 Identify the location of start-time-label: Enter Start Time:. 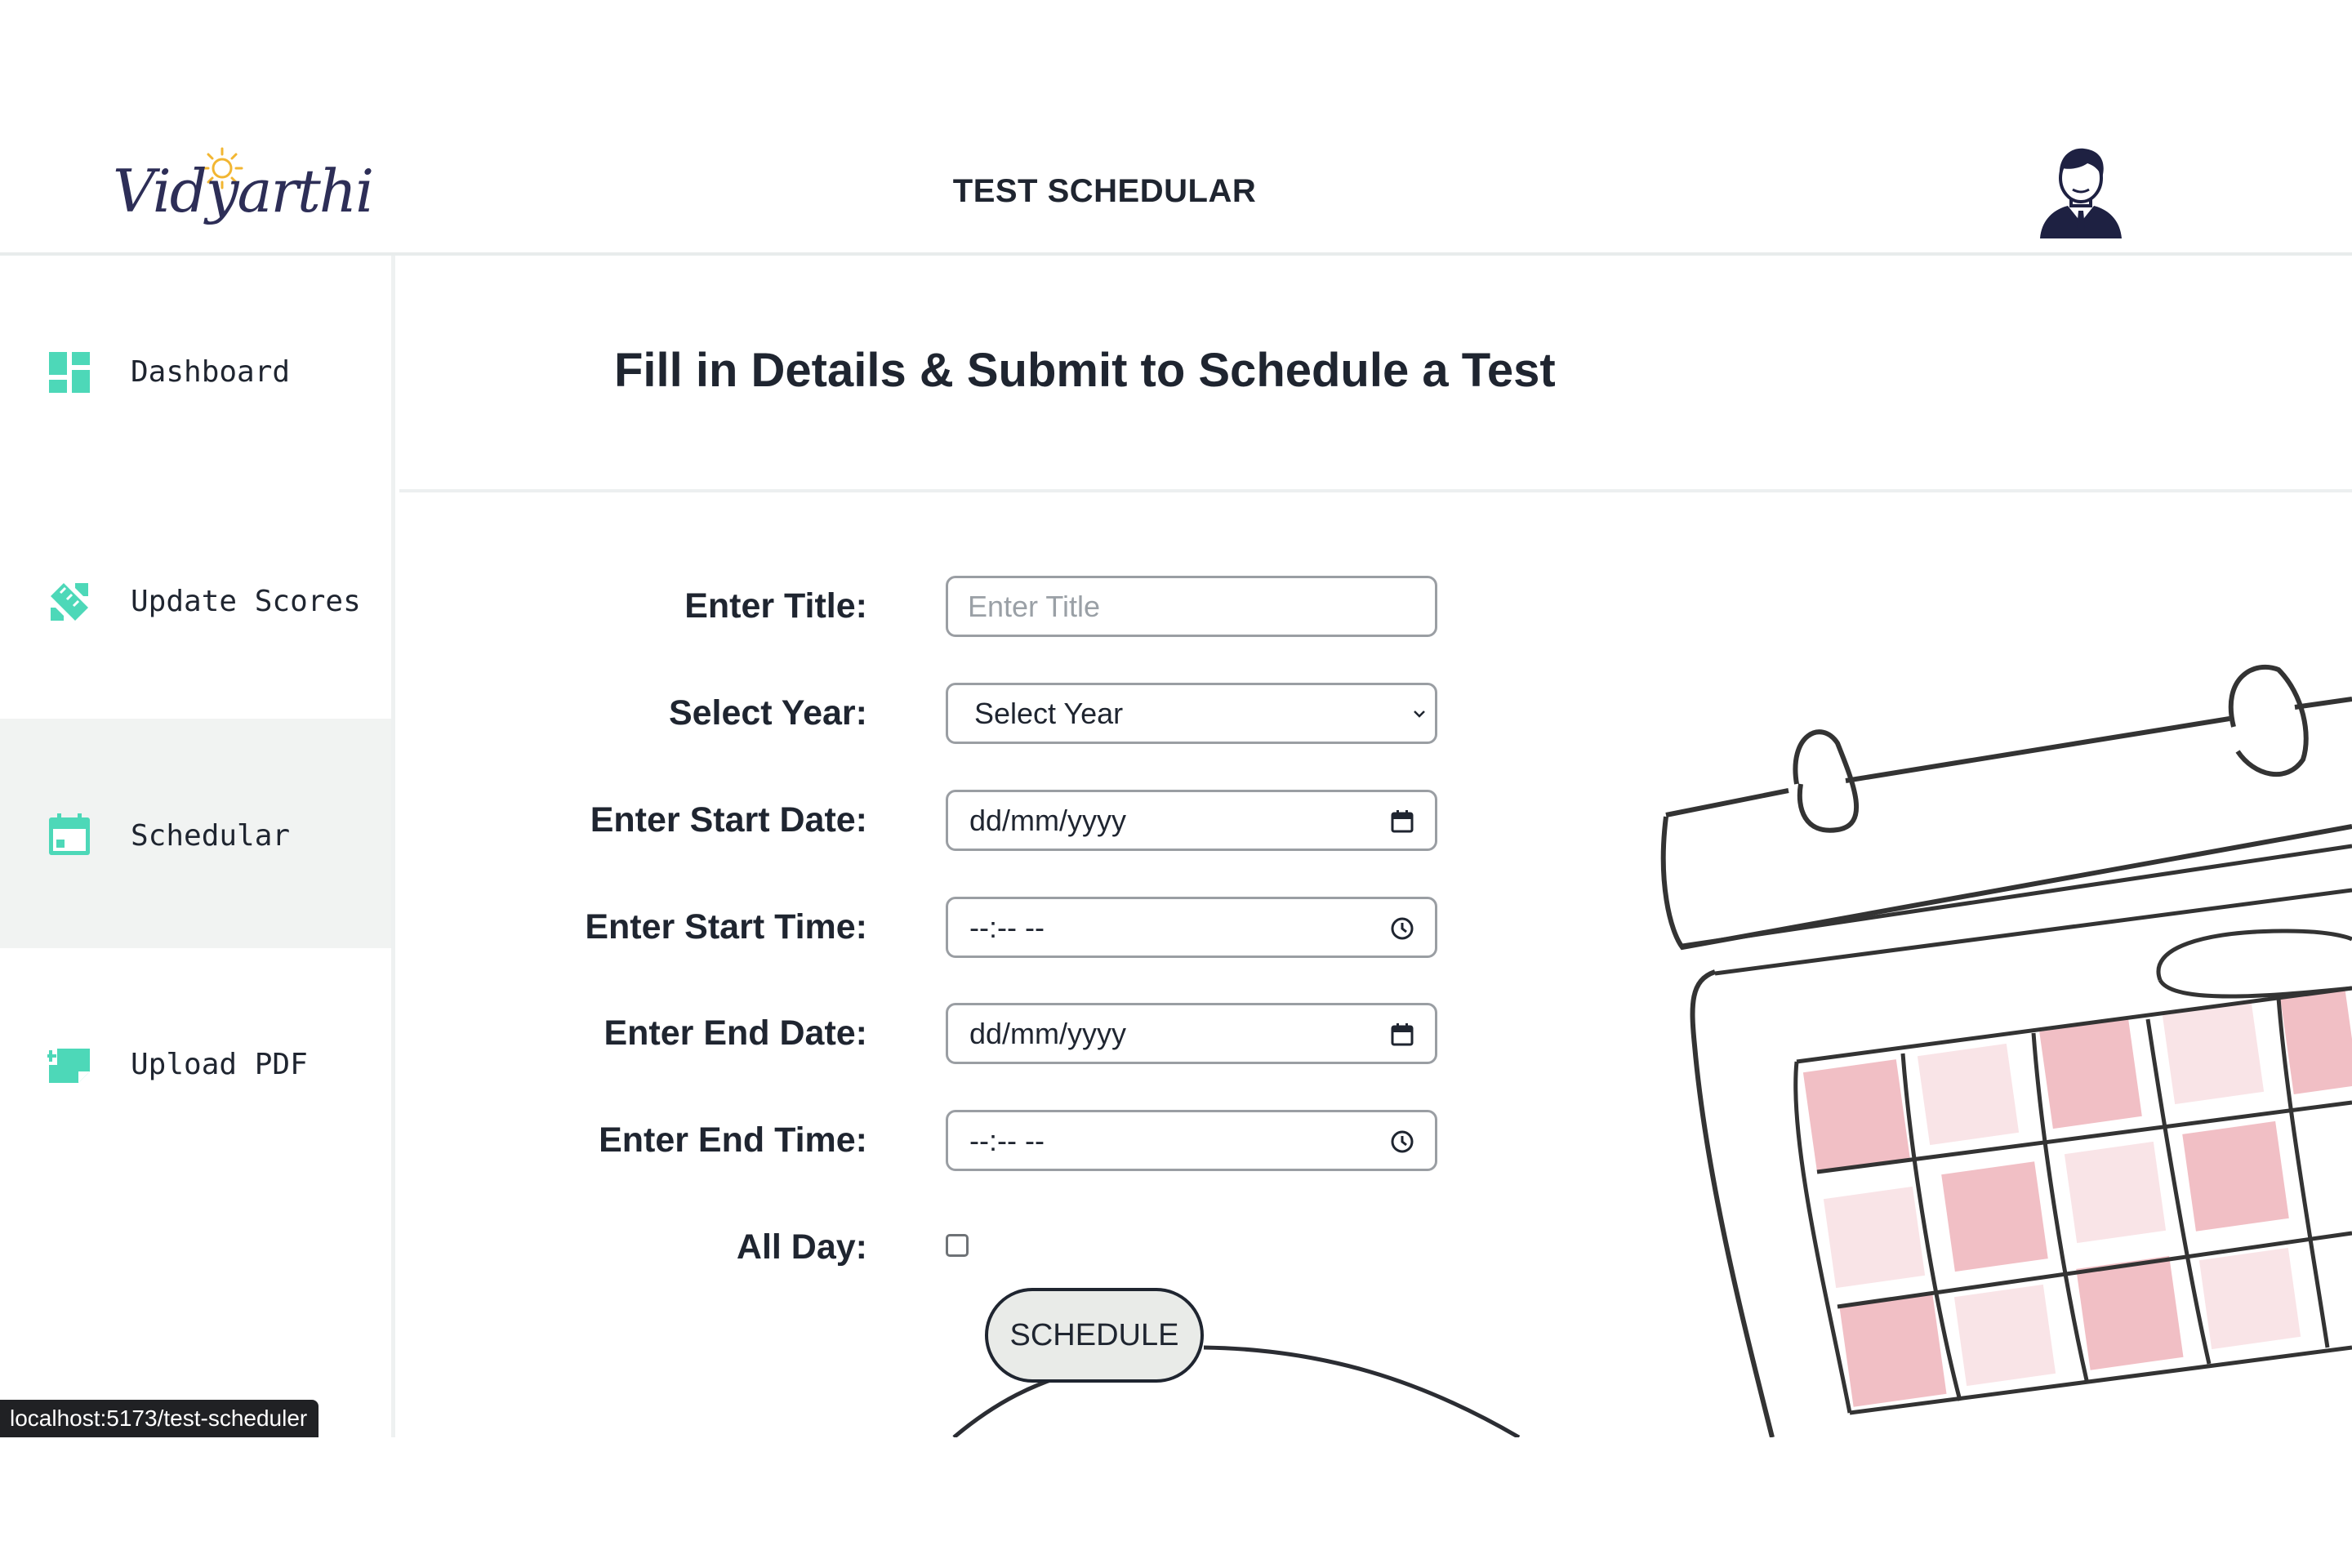
(726, 927).